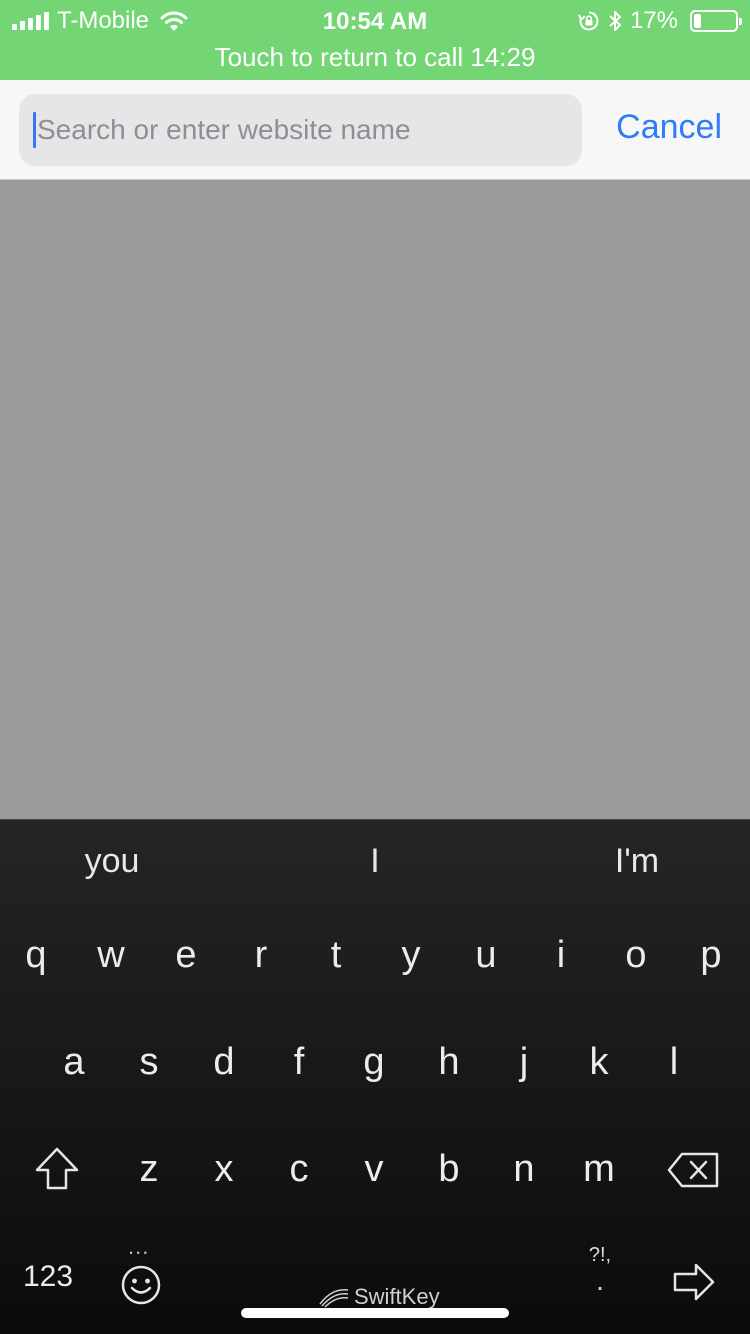 The image size is (750, 1334). What do you see at coordinates (149, 1062) in the screenshot?
I see `key-s: s` at bounding box center [149, 1062].